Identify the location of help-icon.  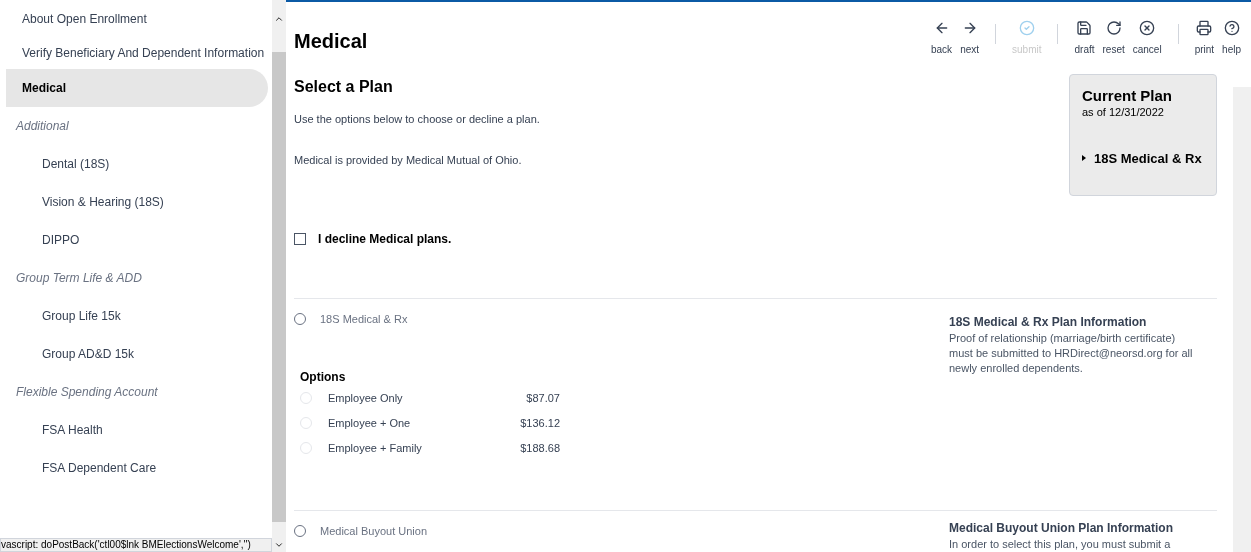
(1231, 28).